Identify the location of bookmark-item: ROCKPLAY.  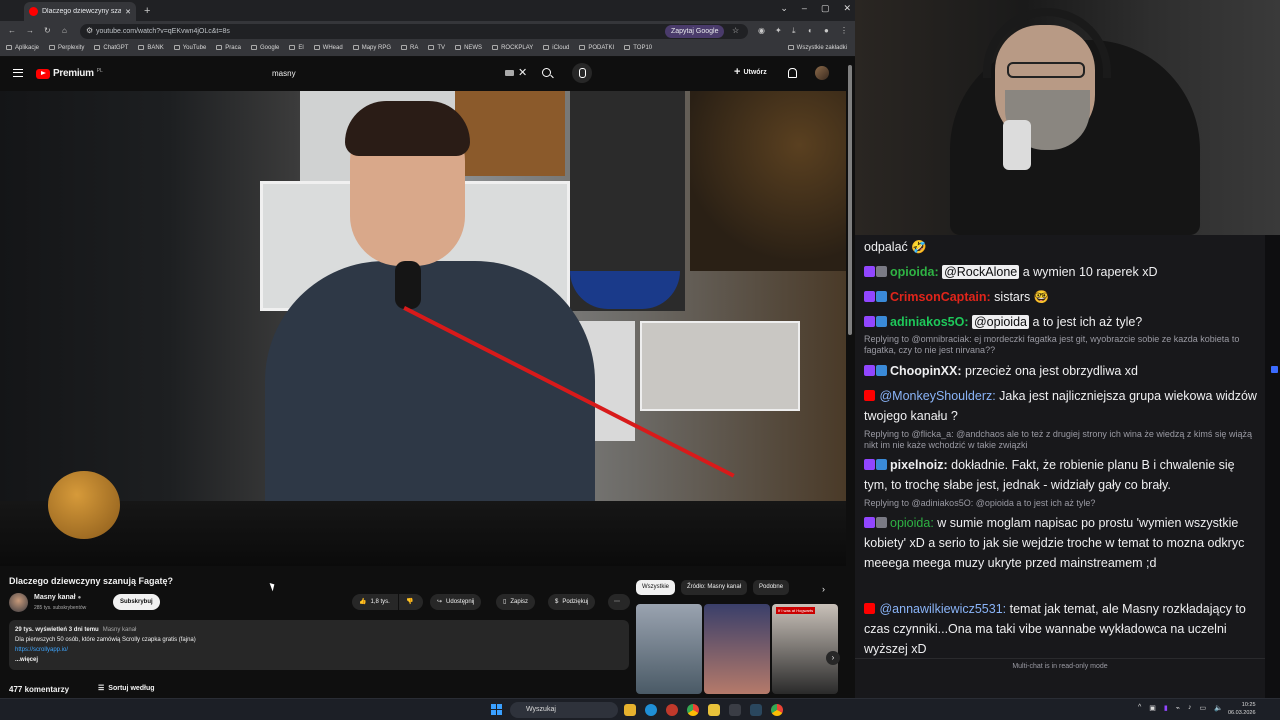
(512, 48).